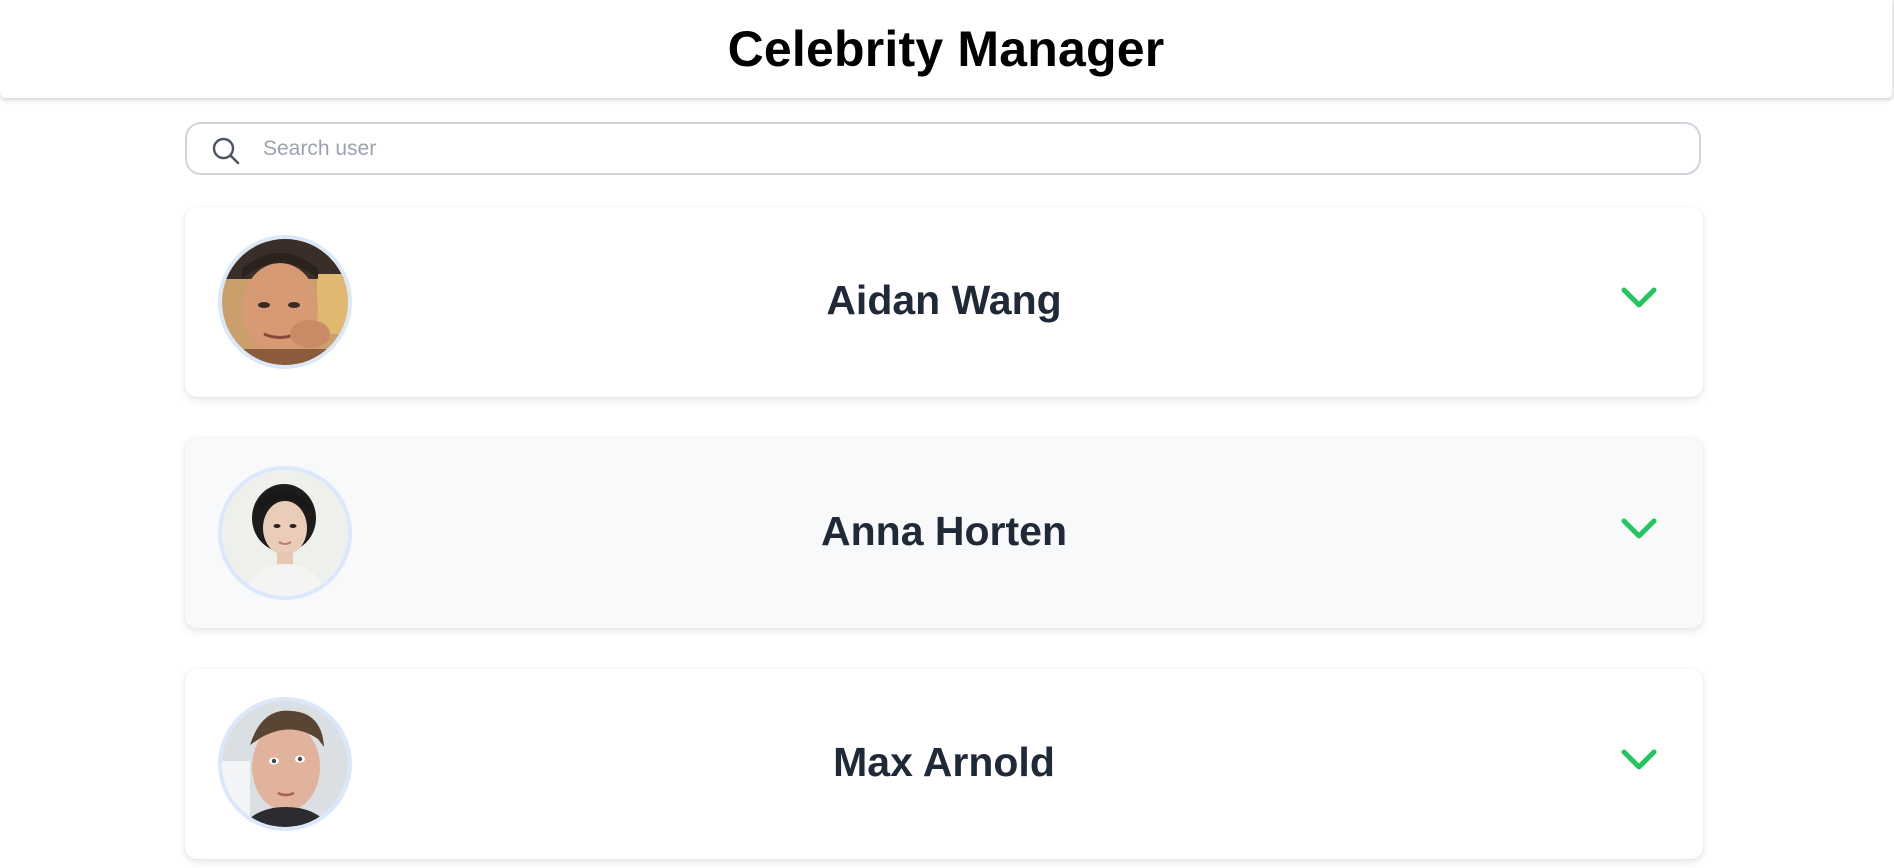 This screenshot has width=1894, height=868. What do you see at coordinates (226, 151) in the screenshot?
I see `search-icon` at bounding box center [226, 151].